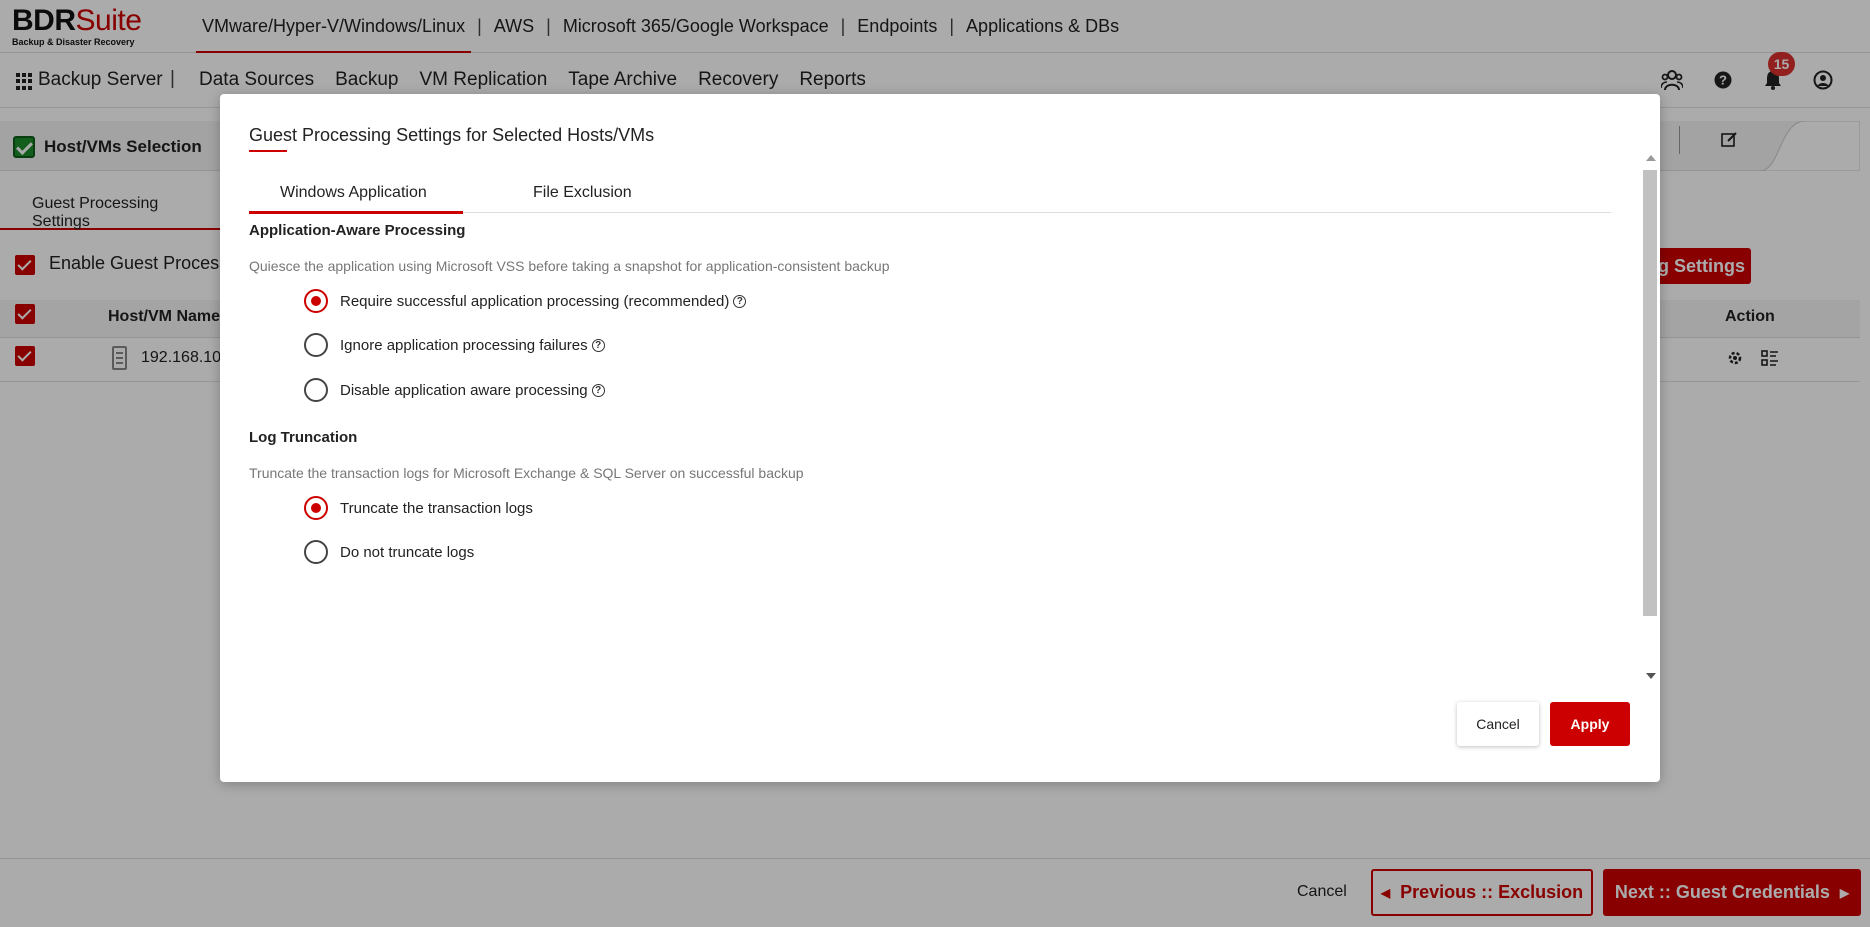 Image resolution: width=1870 pixels, height=927 pixels. What do you see at coordinates (1498, 724) in the screenshot?
I see `modal-cancel-button: Cancel` at bounding box center [1498, 724].